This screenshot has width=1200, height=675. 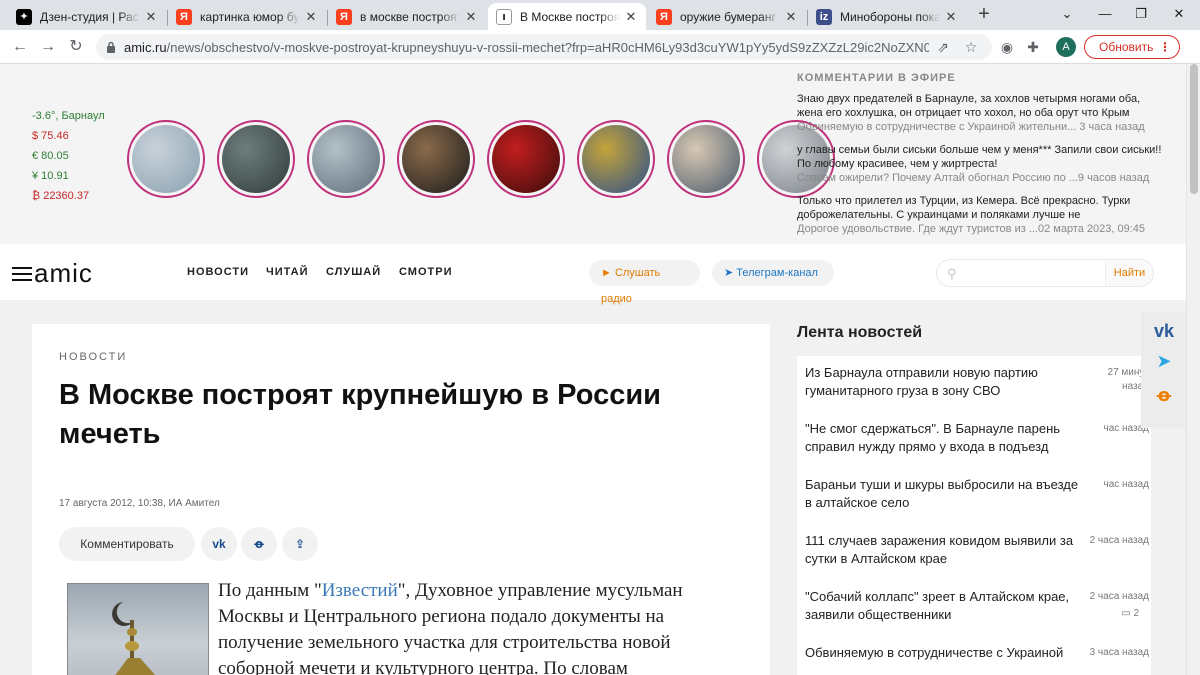 I want to click on izvestia-link: Известий, so click(x=360, y=590).